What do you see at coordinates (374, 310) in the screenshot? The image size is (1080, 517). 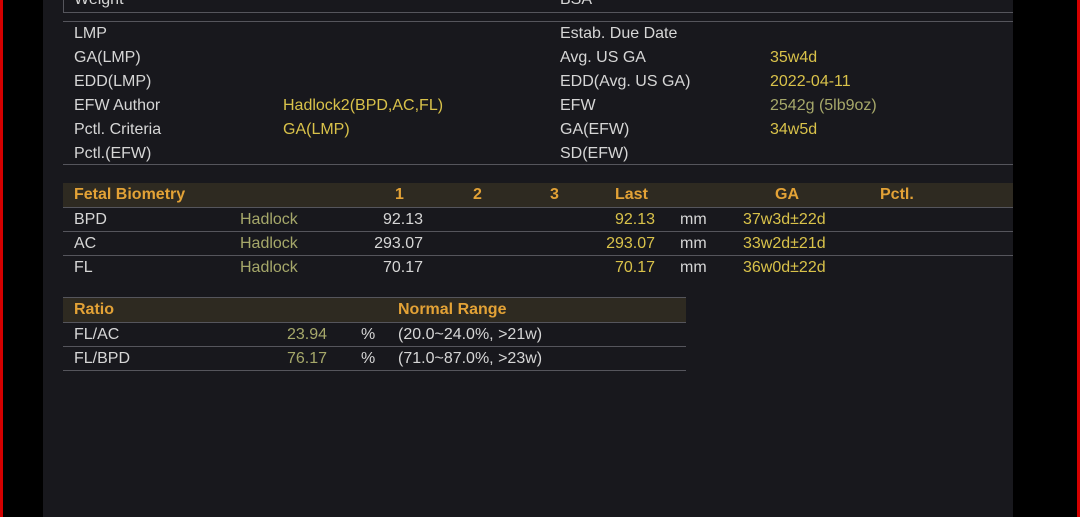 I see `ratio-header-bar` at bounding box center [374, 310].